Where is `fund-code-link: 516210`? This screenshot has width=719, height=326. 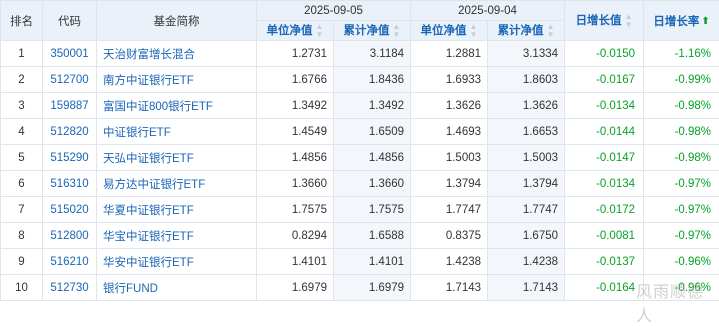
fund-code-link: 516210 is located at coordinates (70, 262).